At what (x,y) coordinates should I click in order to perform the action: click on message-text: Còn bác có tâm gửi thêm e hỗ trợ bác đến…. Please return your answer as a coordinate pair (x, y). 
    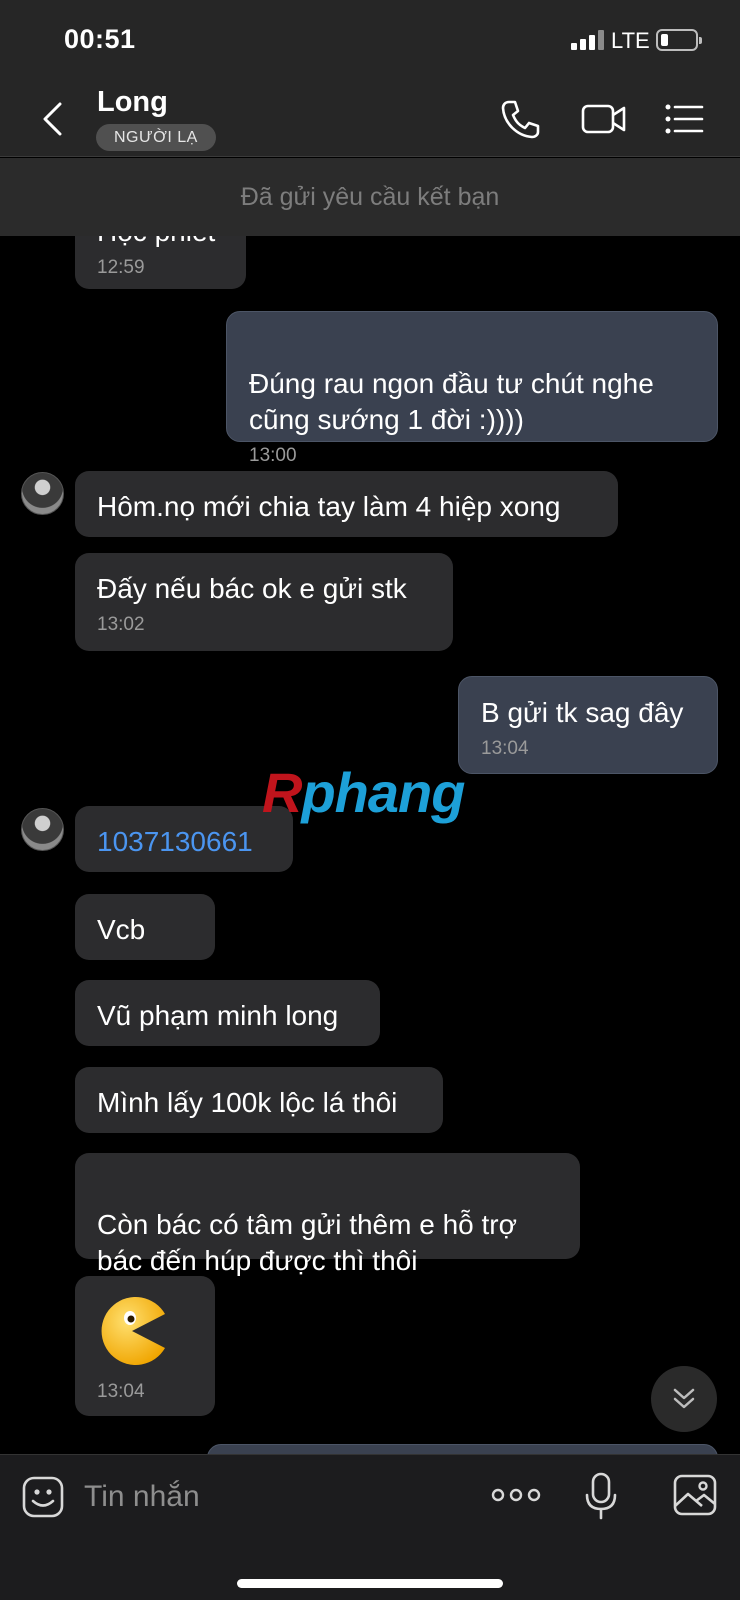
    Looking at the image, I should click on (307, 1242).